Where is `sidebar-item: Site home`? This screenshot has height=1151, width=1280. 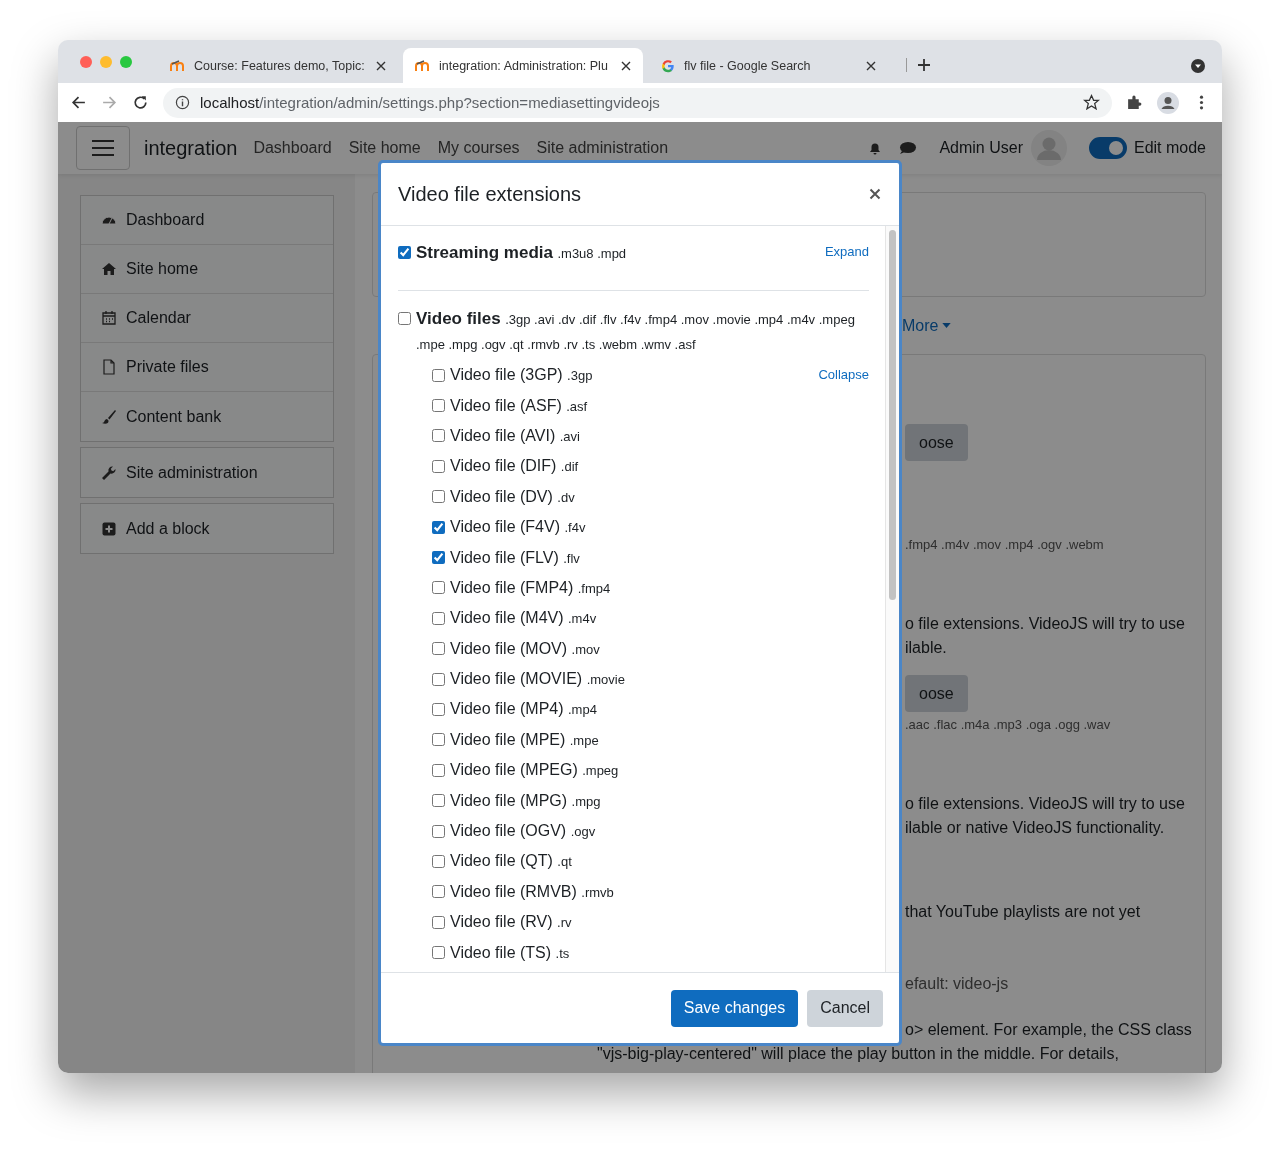
sidebar-item: Site home is located at coordinates (207, 269).